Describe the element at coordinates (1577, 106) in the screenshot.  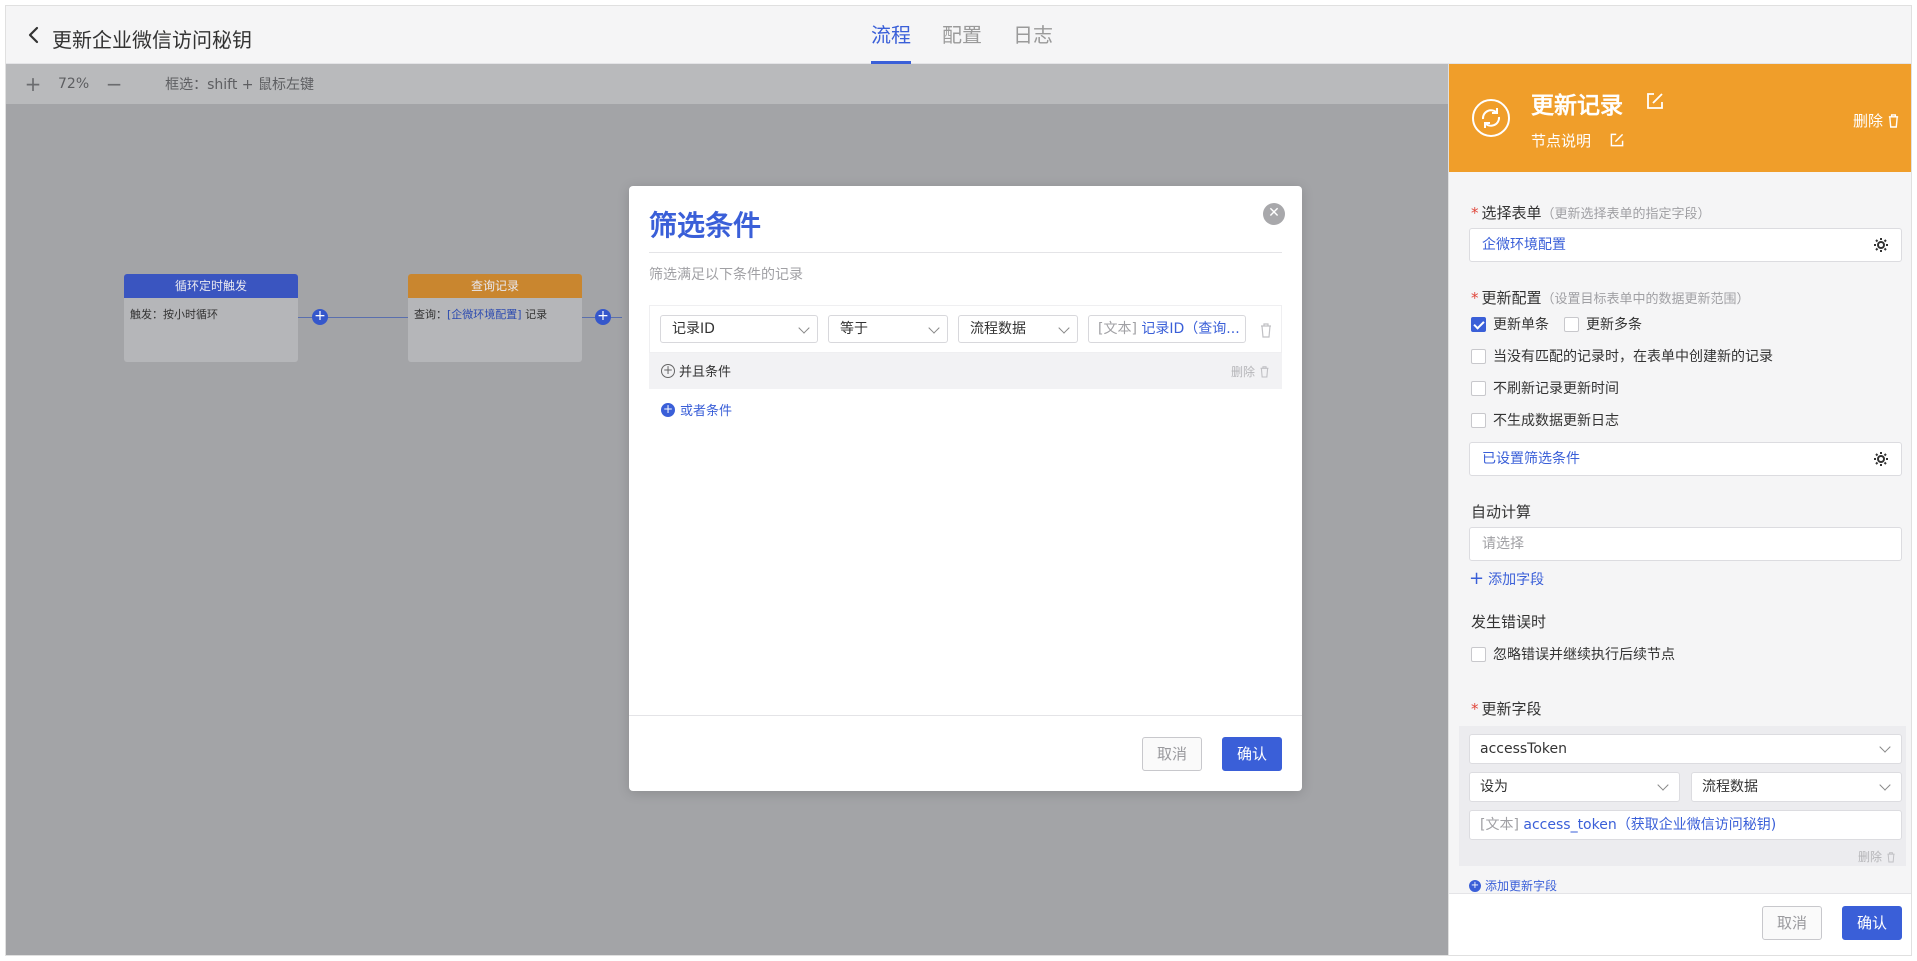
I see `panel-title: 更新记录` at that location.